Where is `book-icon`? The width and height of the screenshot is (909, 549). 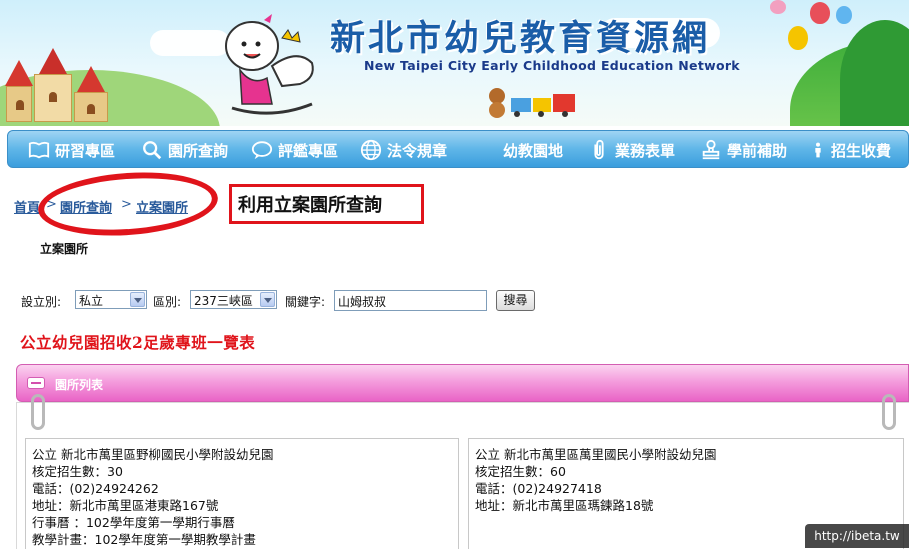
book-icon is located at coordinates (39, 150).